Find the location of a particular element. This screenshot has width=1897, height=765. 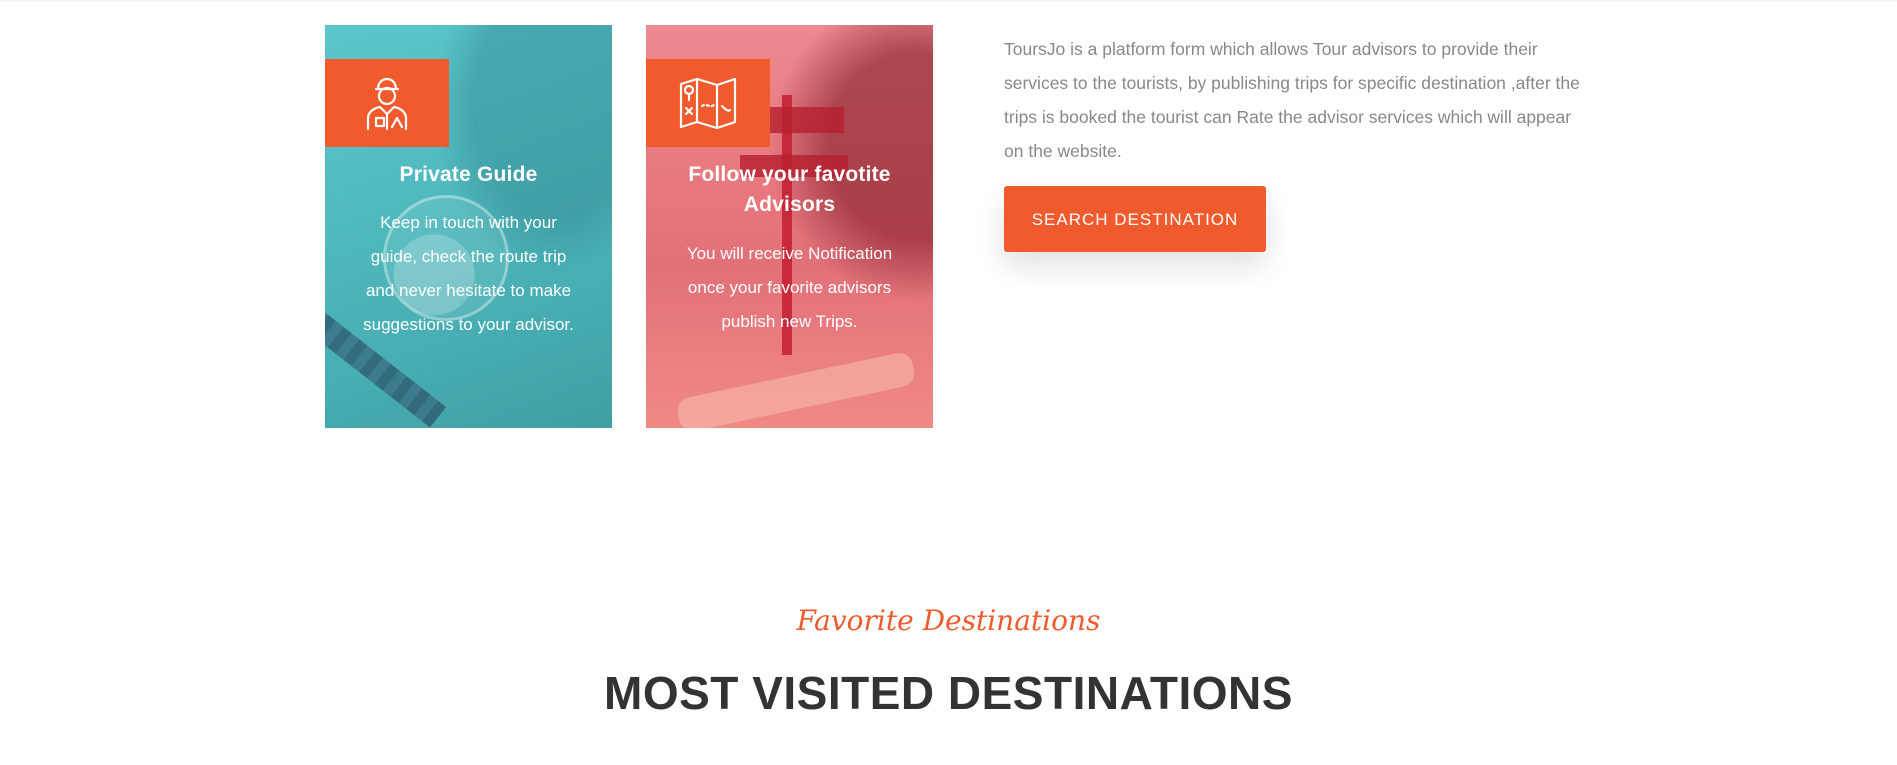

card-title: Follow your favotite Advisors is located at coordinates (789, 189).